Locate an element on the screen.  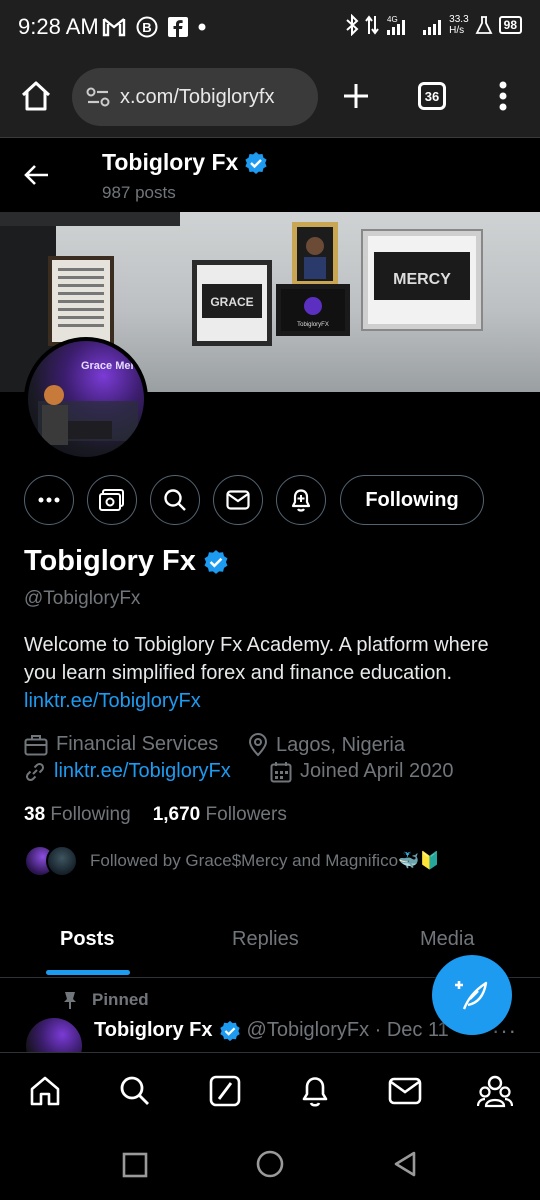
pinned-indicator: Pinned is located at coordinates (105, 1000).